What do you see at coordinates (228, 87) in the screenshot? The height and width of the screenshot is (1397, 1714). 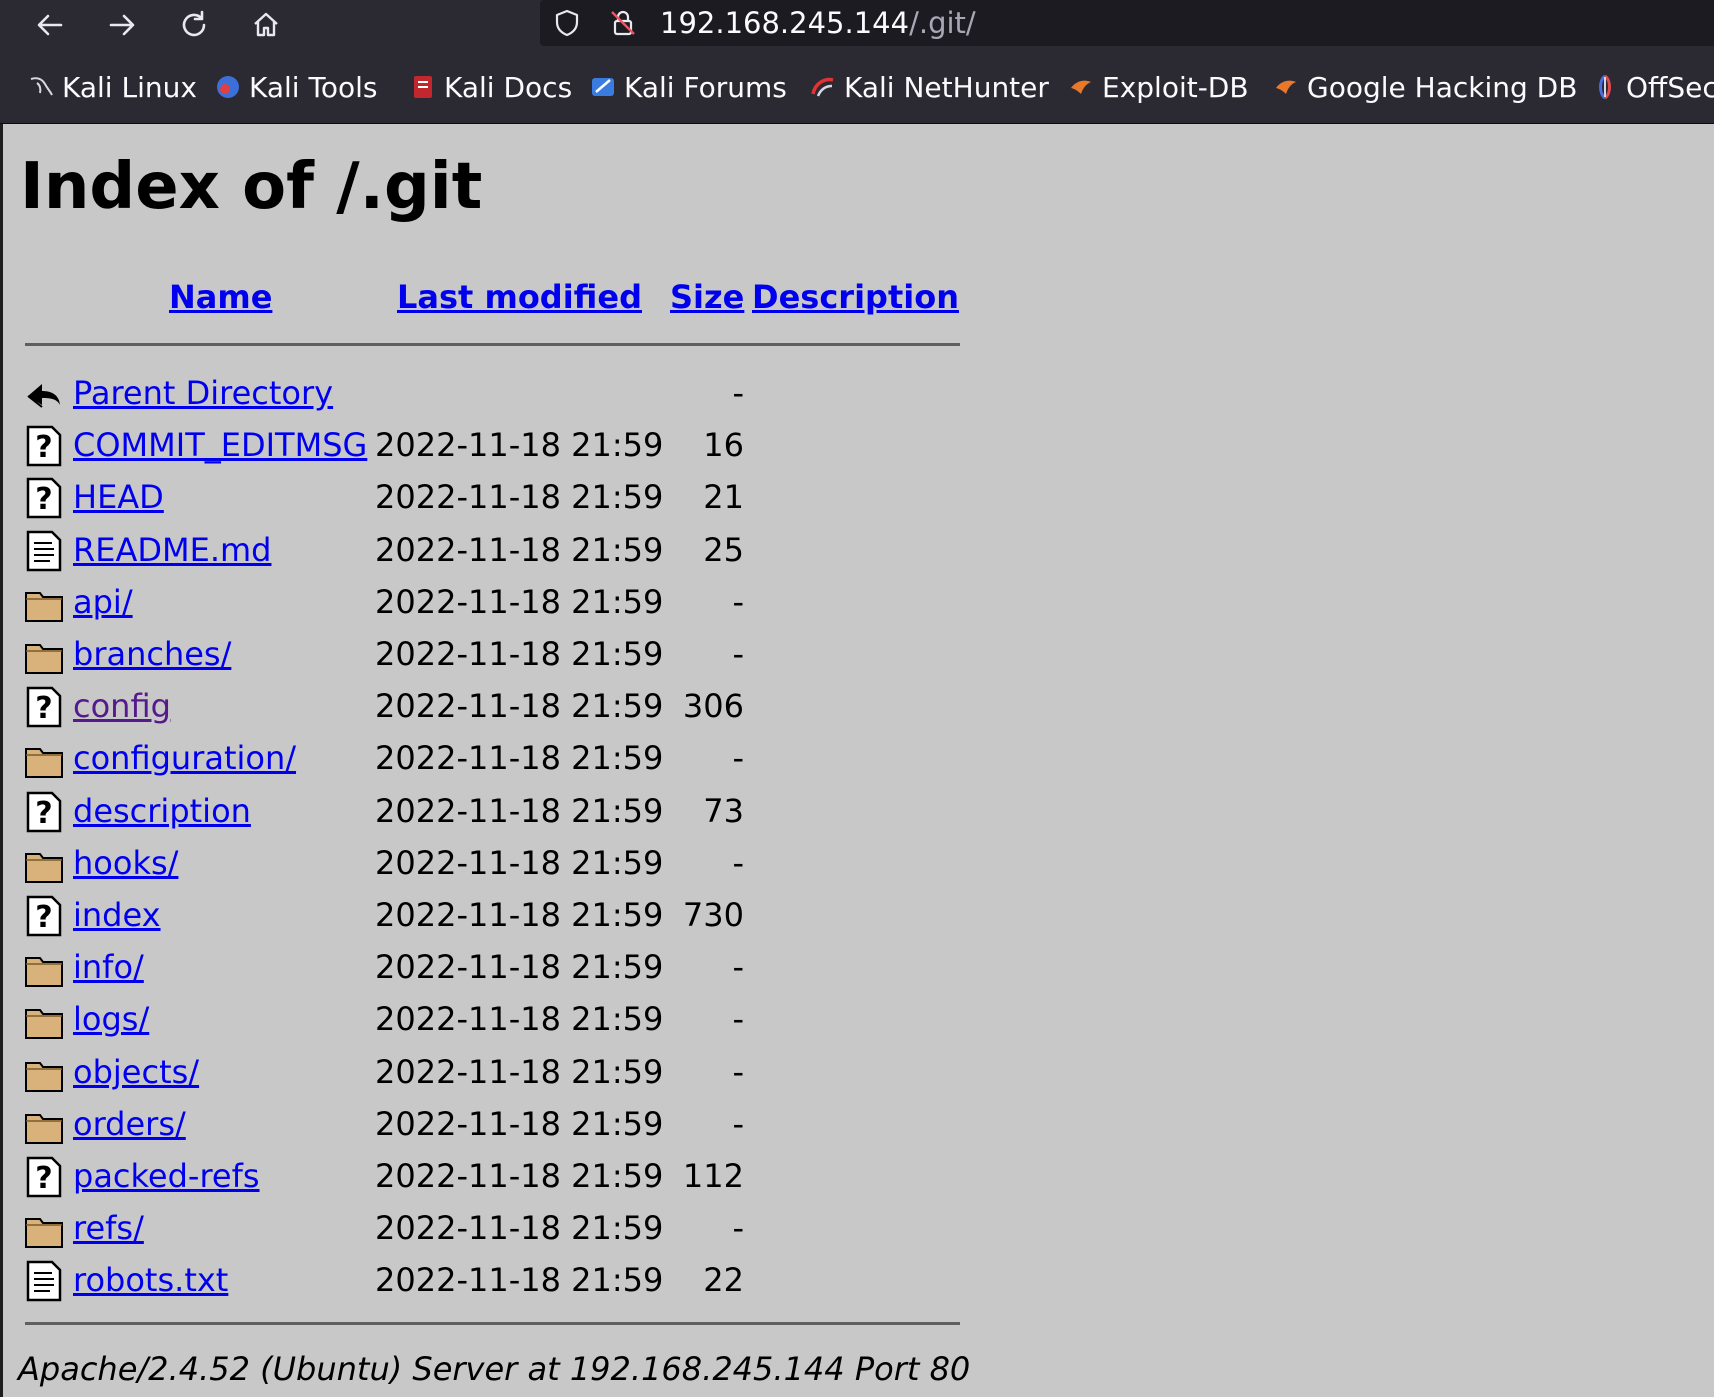 I see `kali-tools-icon` at bounding box center [228, 87].